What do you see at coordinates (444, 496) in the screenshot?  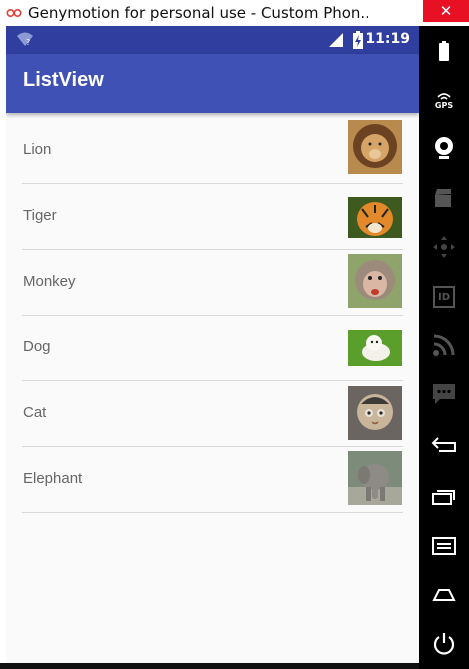 I see `recent-apps-icon` at bounding box center [444, 496].